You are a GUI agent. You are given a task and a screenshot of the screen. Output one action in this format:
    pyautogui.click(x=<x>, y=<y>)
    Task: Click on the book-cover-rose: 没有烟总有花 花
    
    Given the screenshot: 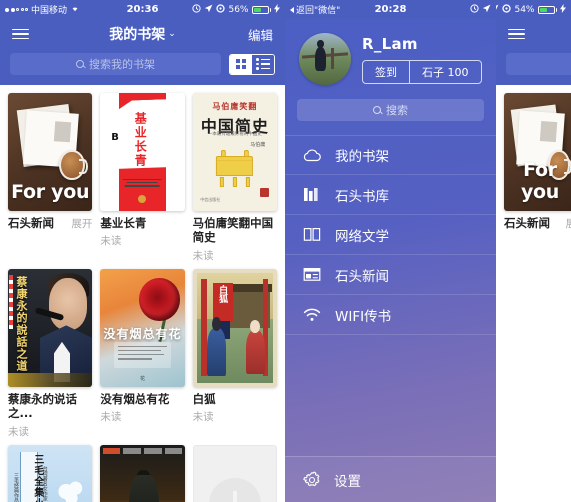 What is the action you would take?
    pyautogui.click(x=142, y=327)
    